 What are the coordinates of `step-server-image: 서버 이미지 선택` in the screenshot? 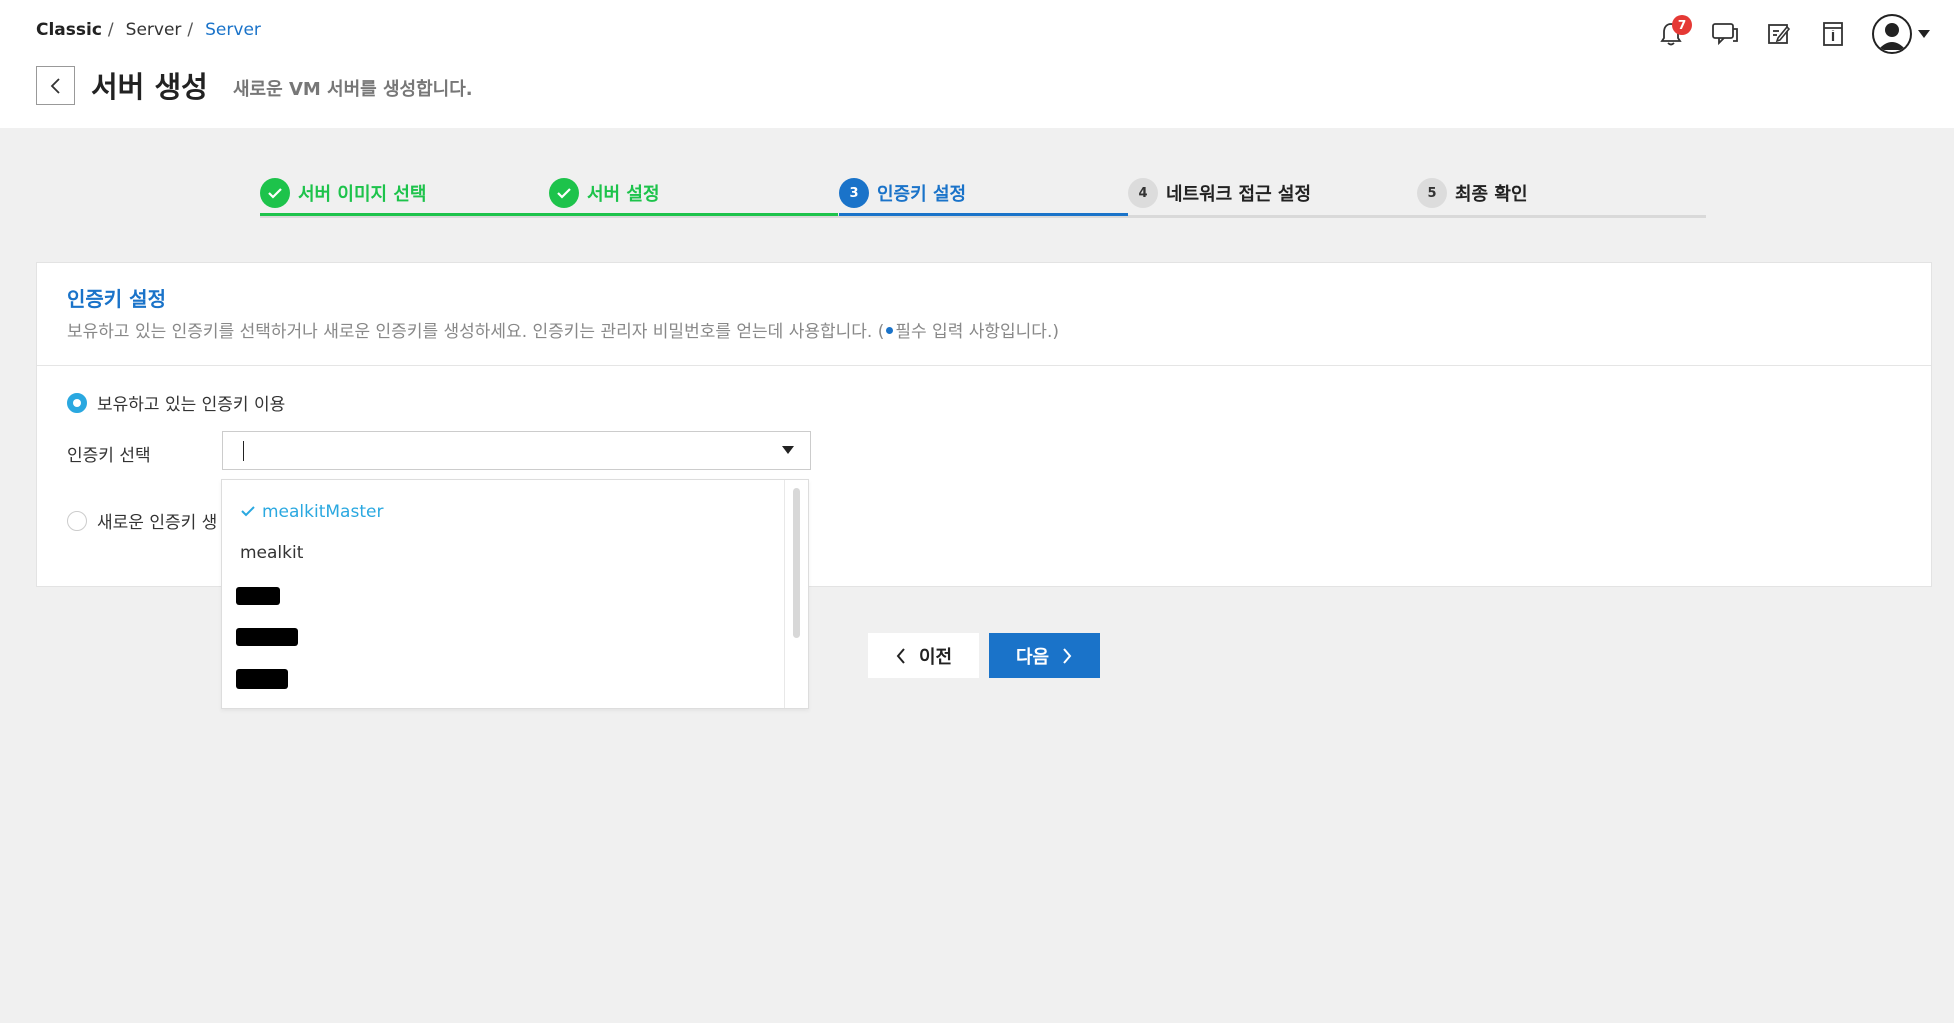 It's located at (404, 193).